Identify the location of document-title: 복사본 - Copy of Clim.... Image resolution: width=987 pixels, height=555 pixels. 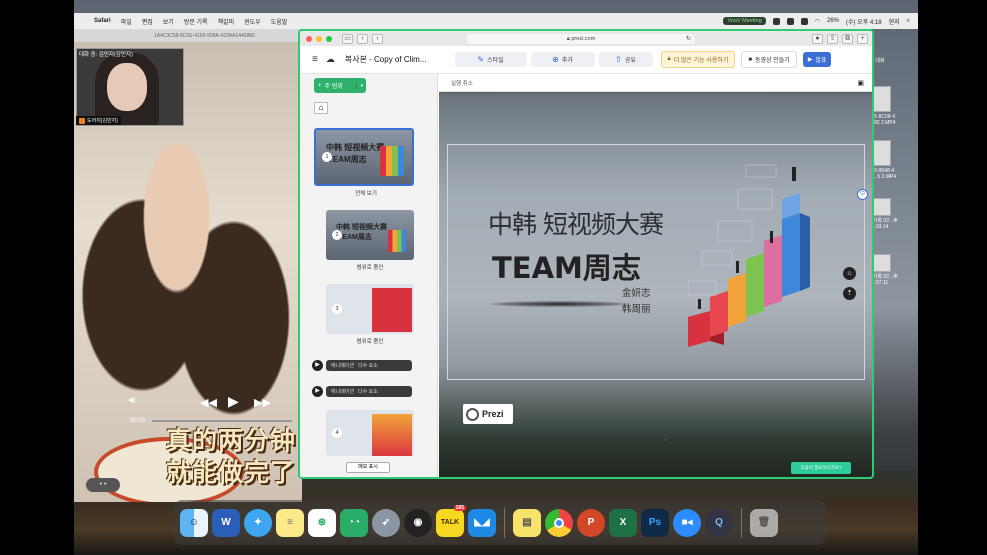
(386, 59).